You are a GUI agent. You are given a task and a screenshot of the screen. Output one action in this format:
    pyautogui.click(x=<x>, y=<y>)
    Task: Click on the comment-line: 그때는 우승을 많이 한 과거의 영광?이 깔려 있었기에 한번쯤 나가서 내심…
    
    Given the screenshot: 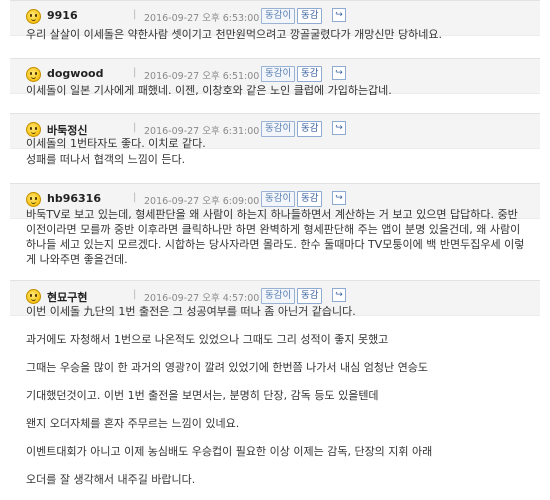 What is the action you would take?
    pyautogui.click(x=227, y=367)
    